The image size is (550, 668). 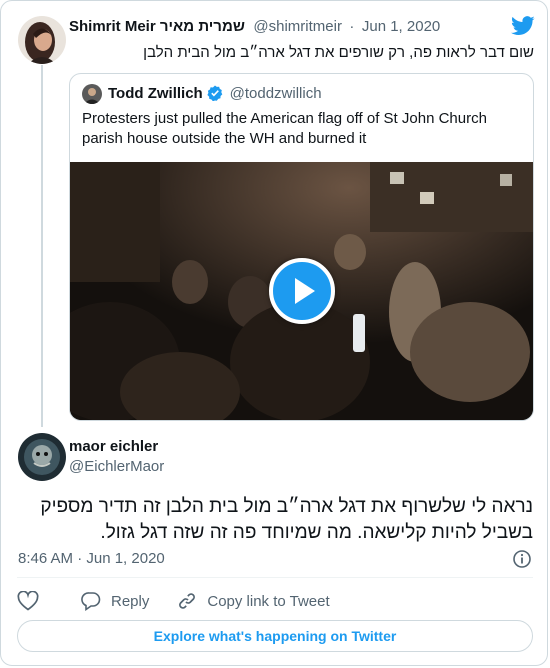 What do you see at coordinates (401, 26) in the screenshot?
I see `shimrit-date: Jun 1, 2020` at bounding box center [401, 26].